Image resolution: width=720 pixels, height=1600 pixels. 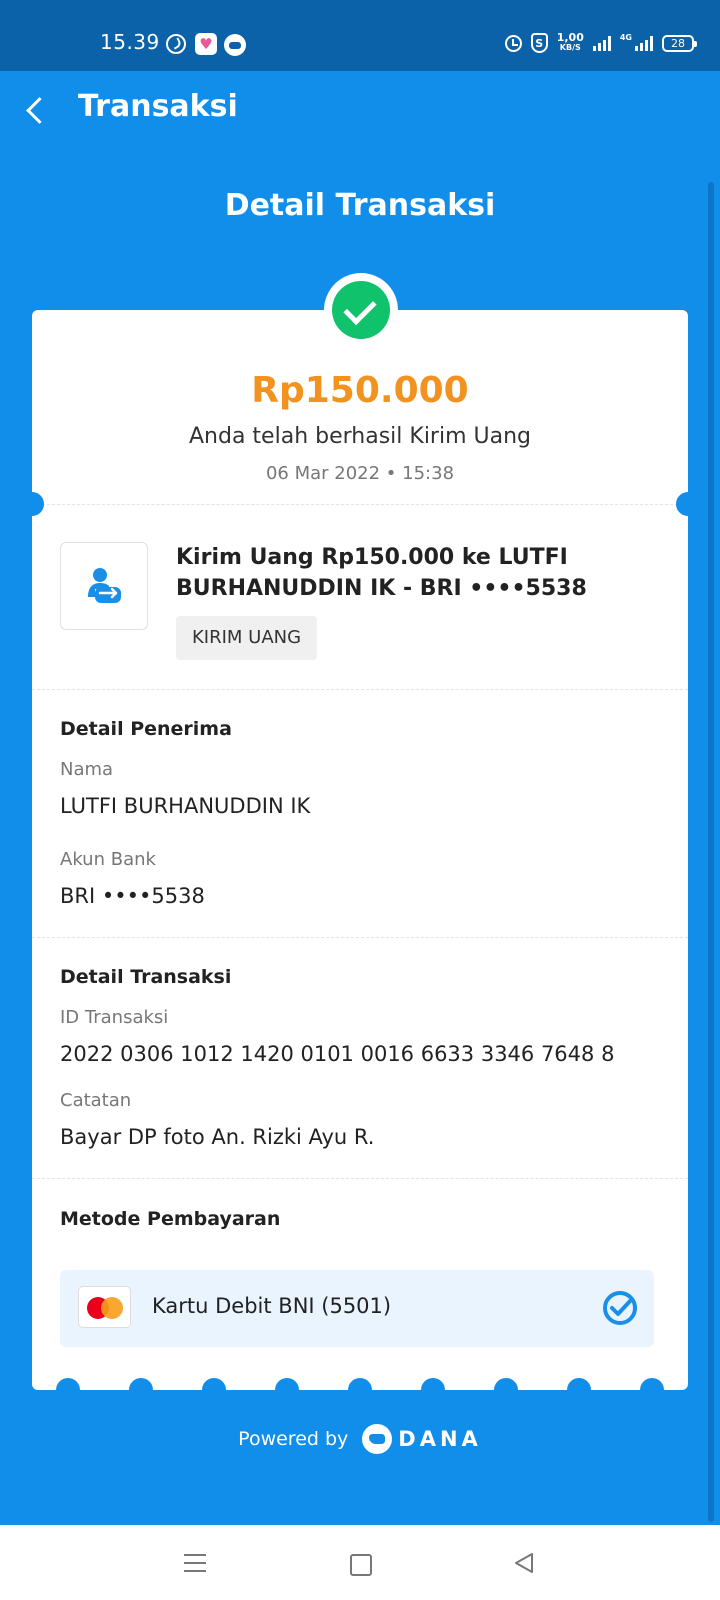 I want to click on payment-section-title: Metode Pembayaran, so click(x=170, y=1219).